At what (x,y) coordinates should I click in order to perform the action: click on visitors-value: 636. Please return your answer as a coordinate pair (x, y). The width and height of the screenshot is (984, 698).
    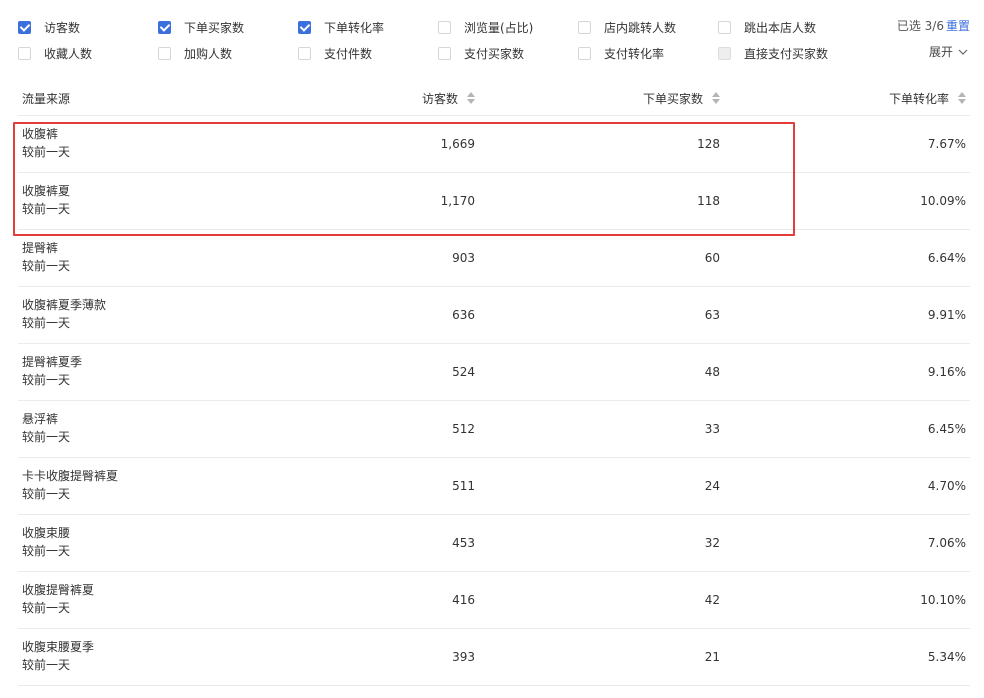
    Looking at the image, I should click on (463, 315).